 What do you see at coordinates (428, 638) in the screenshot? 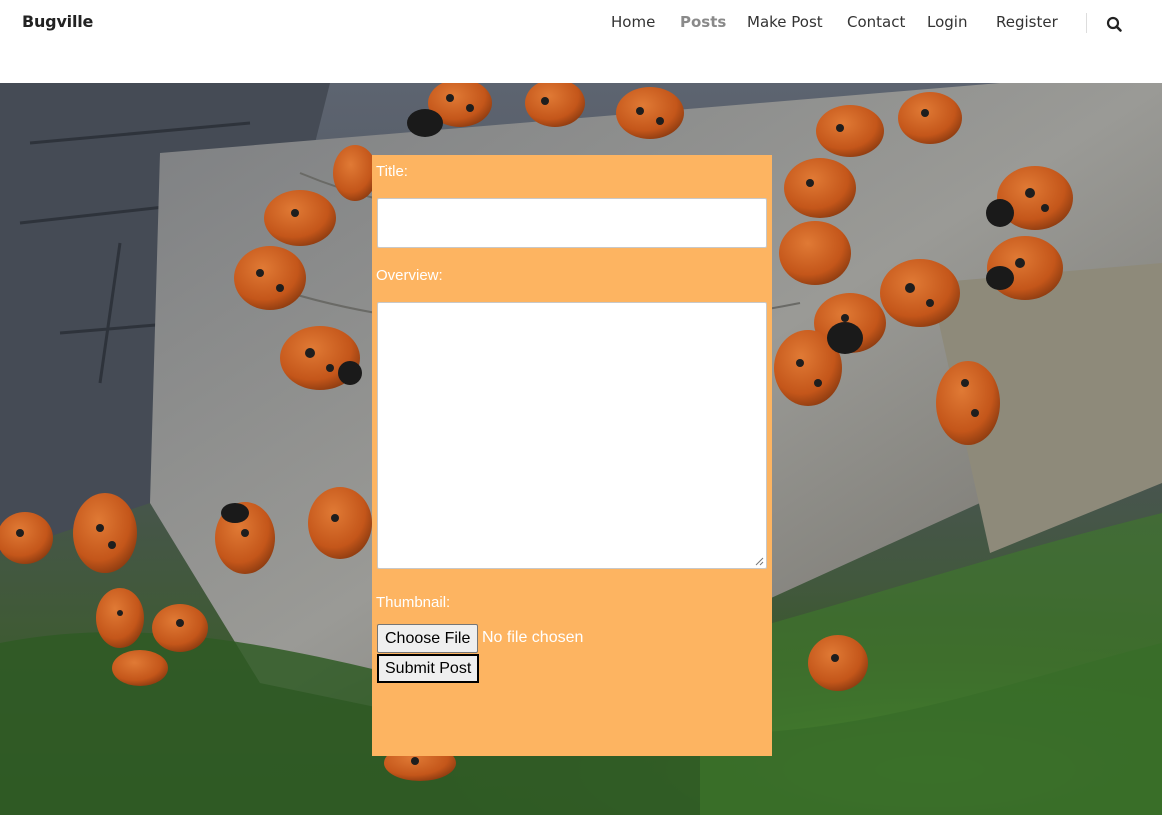
I see `choose-file-button: Choose File` at bounding box center [428, 638].